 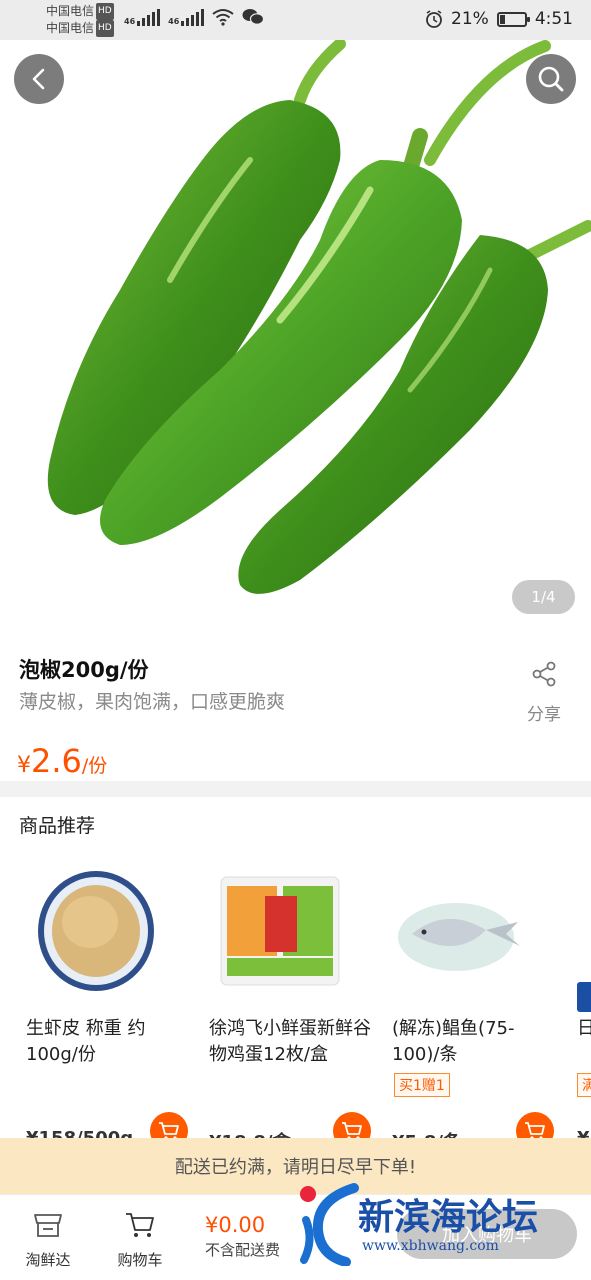 What do you see at coordinates (422, 1085) in the screenshot?
I see `promo-tag: 买1赠1` at bounding box center [422, 1085].